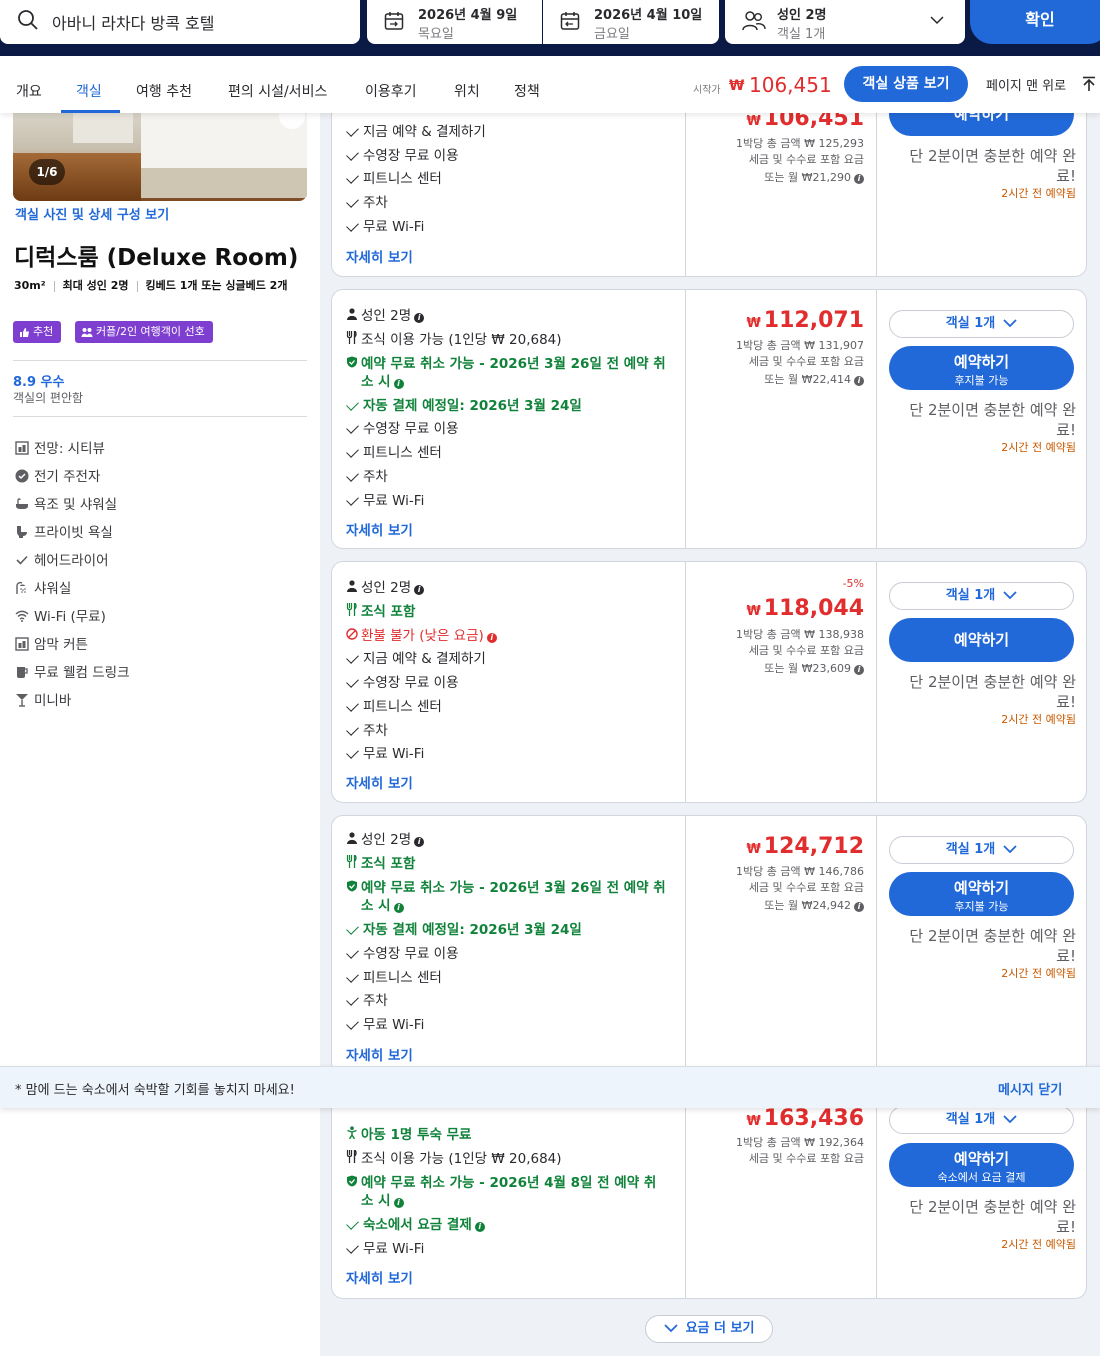  What do you see at coordinates (906, 84) in the screenshot?
I see `view-room-offers-button: 객실 상품 보기` at bounding box center [906, 84].